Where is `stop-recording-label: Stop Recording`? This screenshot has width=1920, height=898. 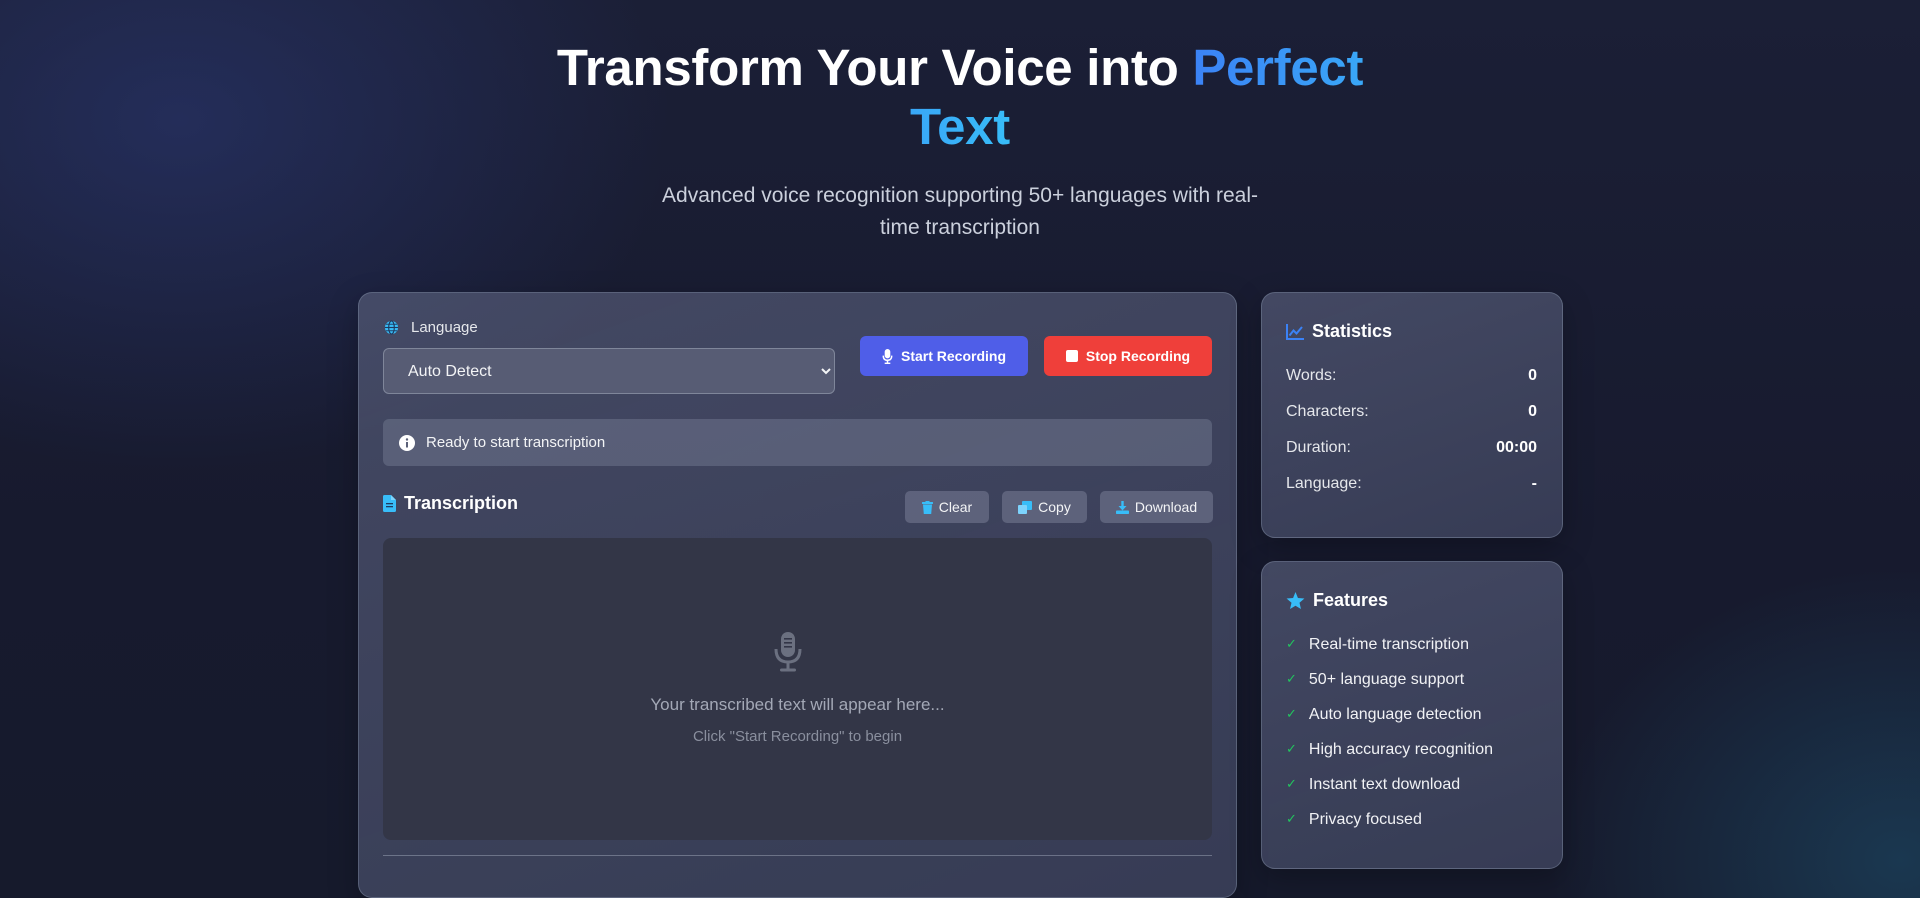
stop-recording-label: Stop Recording is located at coordinates (1138, 356).